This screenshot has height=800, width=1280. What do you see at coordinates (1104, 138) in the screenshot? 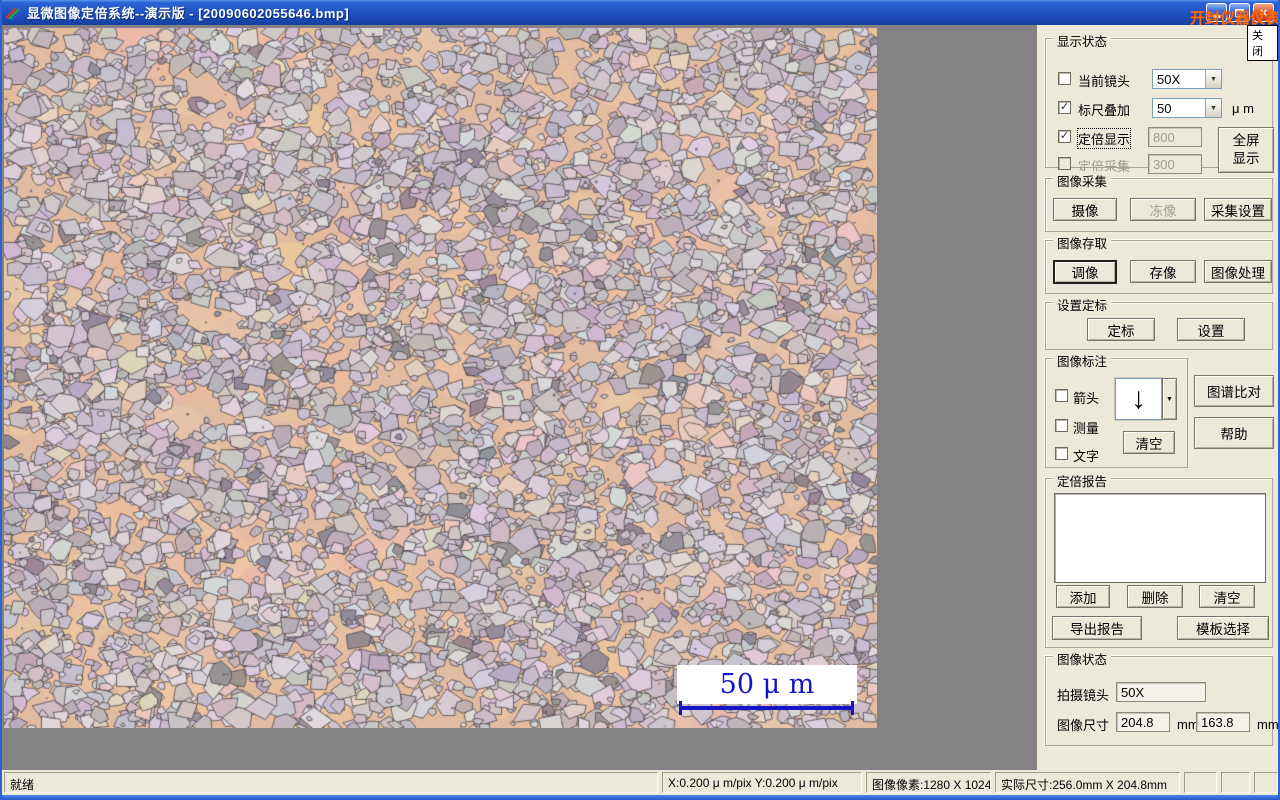
I see `fixed-display-label: 定倍显示` at bounding box center [1104, 138].